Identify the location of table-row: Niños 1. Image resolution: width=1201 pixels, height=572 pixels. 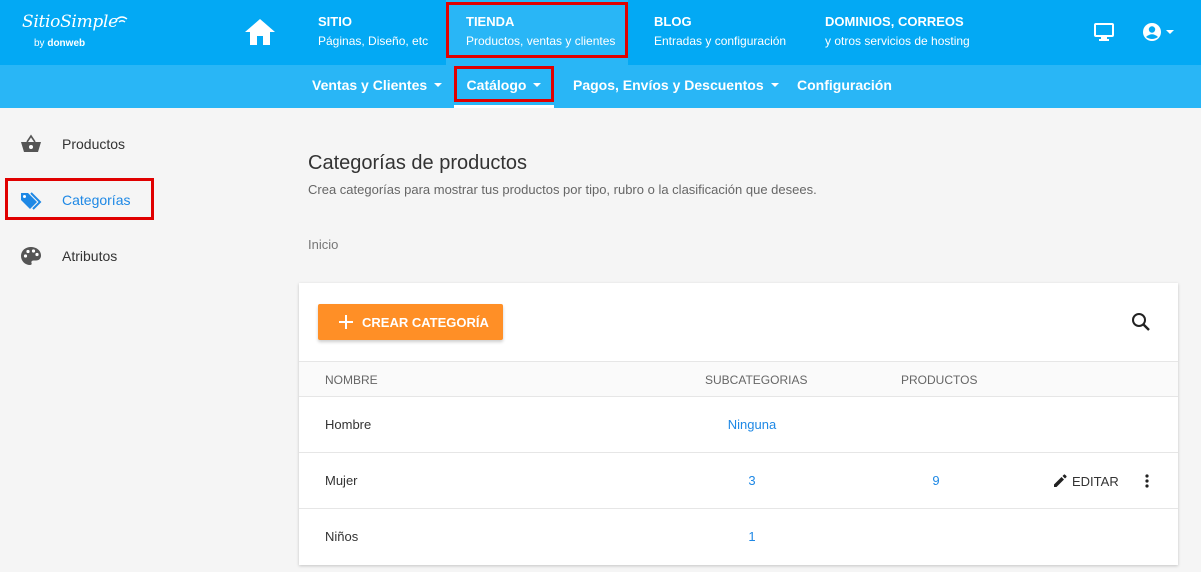
(738, 537).